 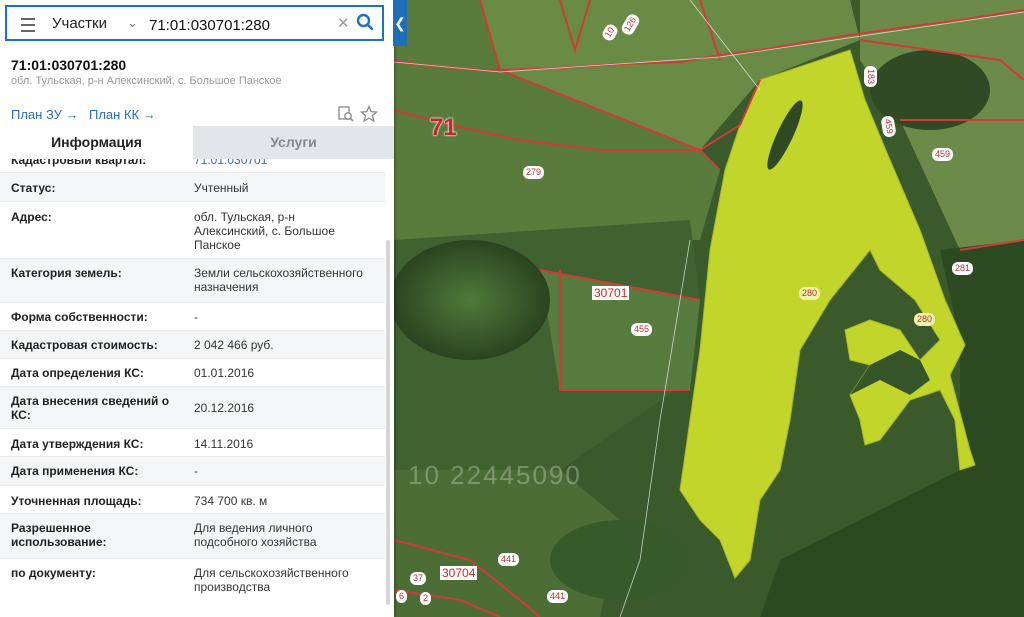 I want to click on row-value: Земли сельскохозяйственного назначения, so click(x=278, y=280).